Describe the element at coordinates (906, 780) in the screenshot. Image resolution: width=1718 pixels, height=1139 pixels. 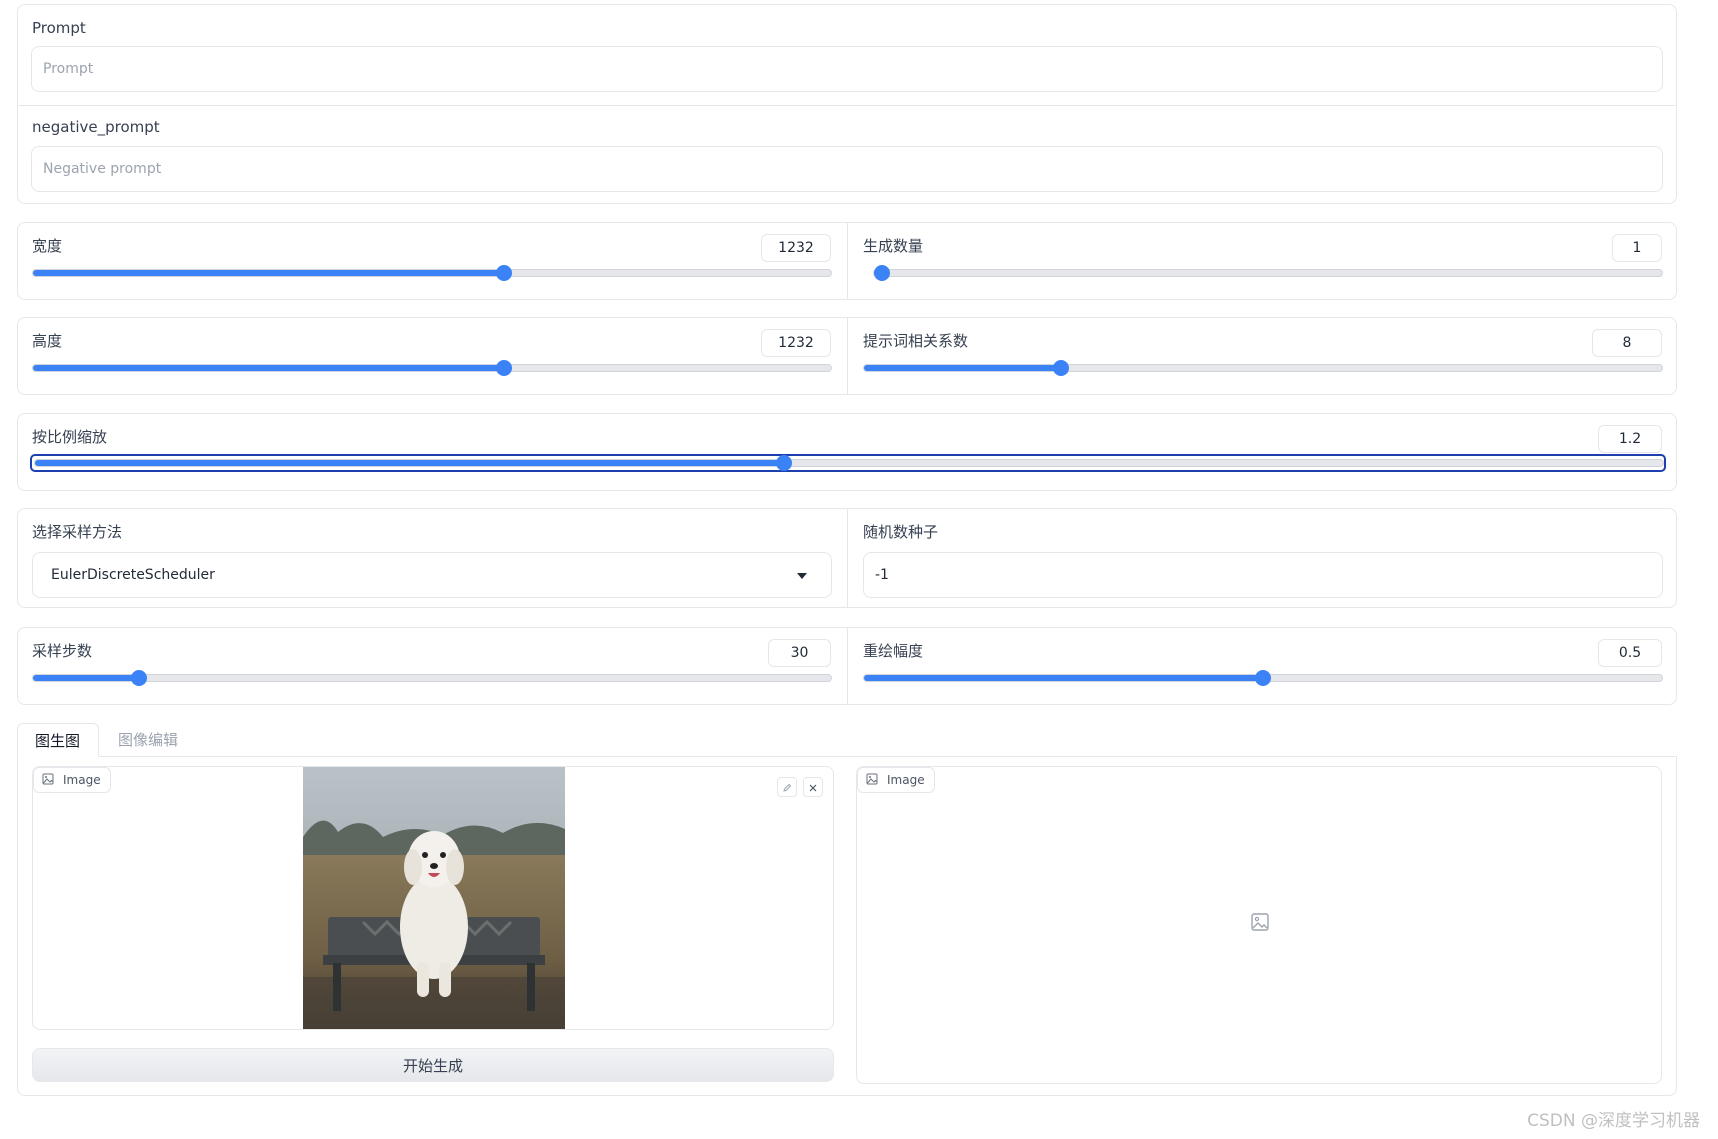
I see `output-image-label: Image` at that location.